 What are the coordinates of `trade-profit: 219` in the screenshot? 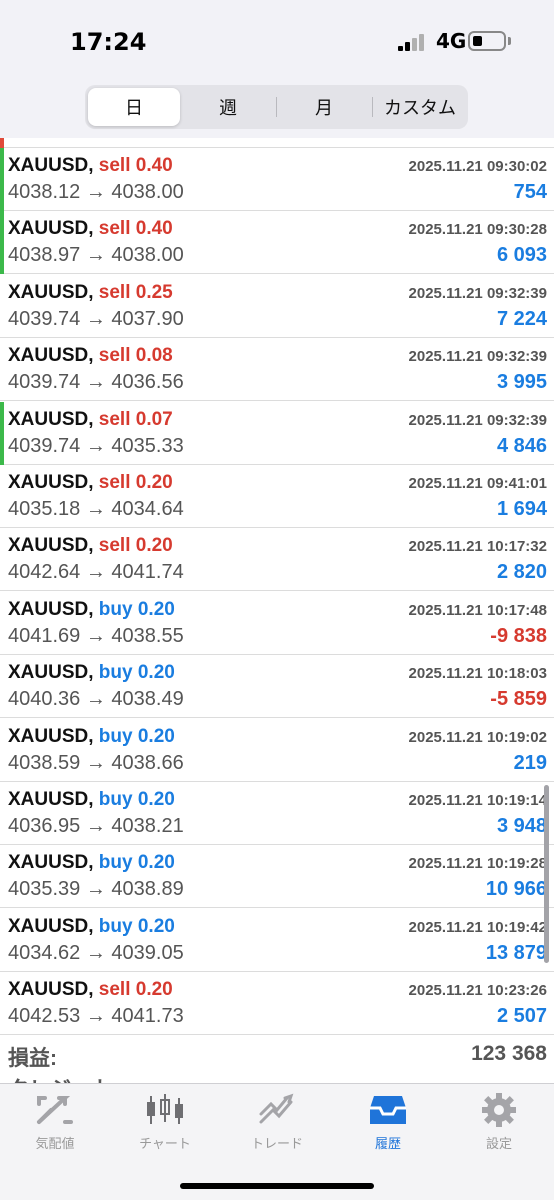 It's located at (530, 762).